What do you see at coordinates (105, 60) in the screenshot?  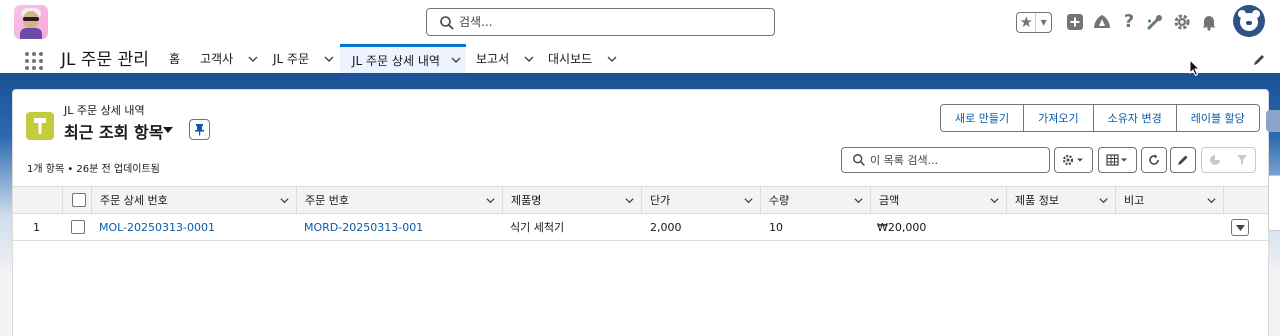 I see `app-name: JL 주문 관리` at bounding box center [105, 60].